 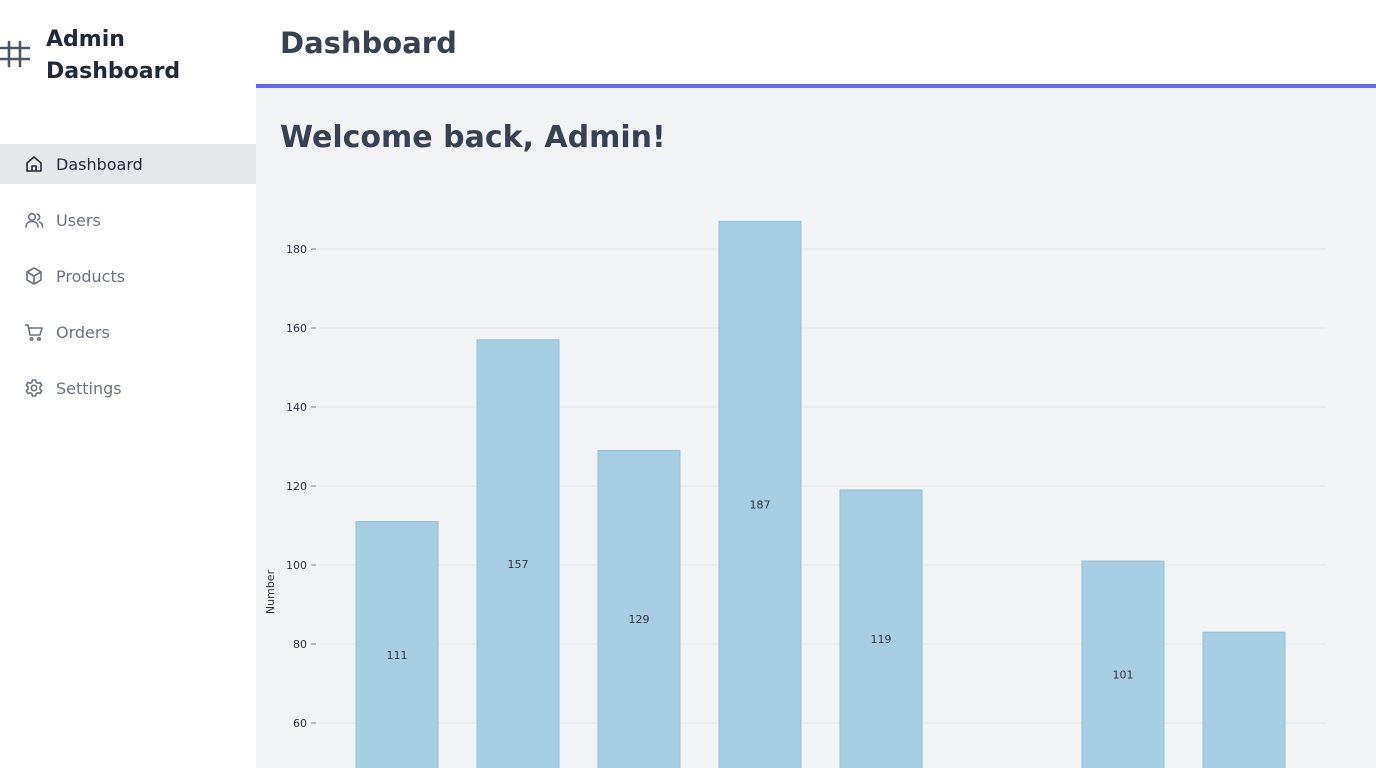 I want to click on gear-icon, so click(x=34, y=388).